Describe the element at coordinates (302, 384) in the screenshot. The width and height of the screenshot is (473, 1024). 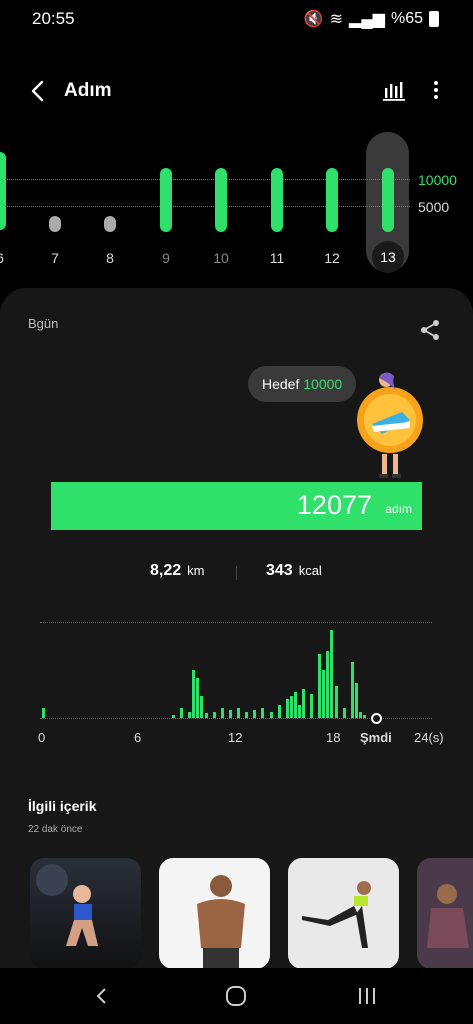
I see `goal-bubble: Hedef 10000` at that location.